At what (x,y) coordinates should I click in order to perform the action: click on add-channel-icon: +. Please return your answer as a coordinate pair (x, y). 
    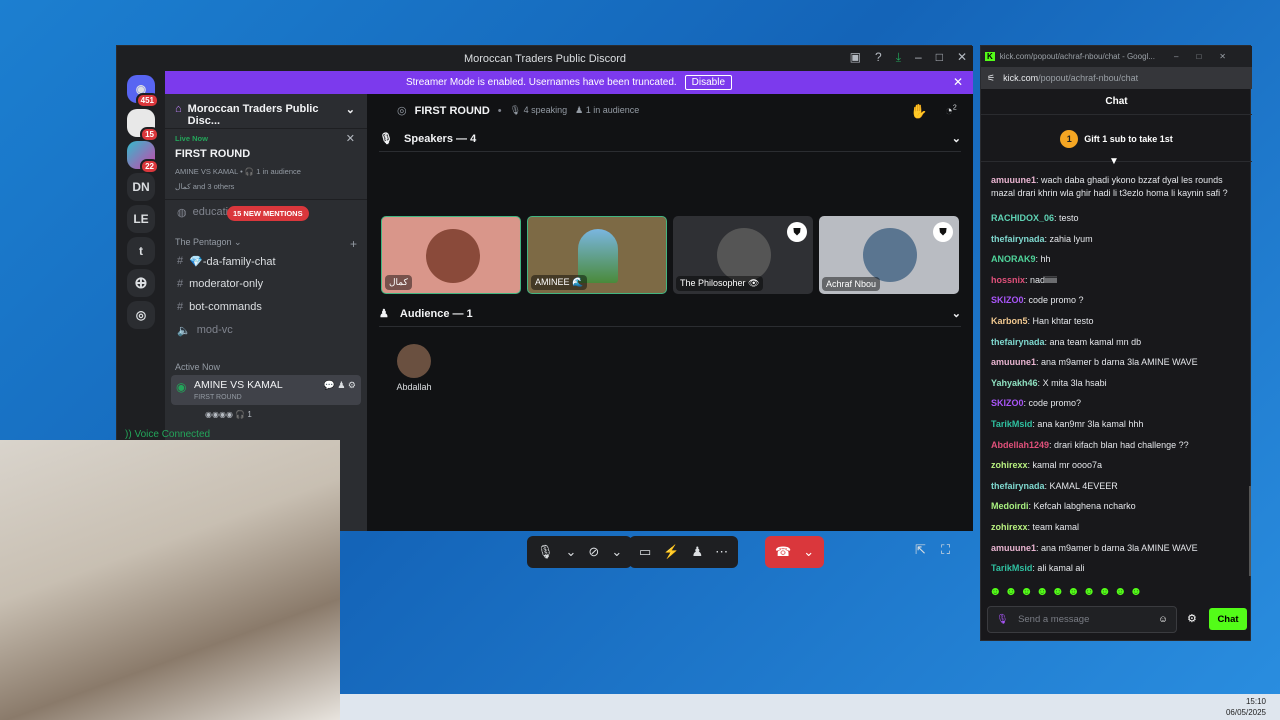
    Looking at the image, I should click on (353, 244).